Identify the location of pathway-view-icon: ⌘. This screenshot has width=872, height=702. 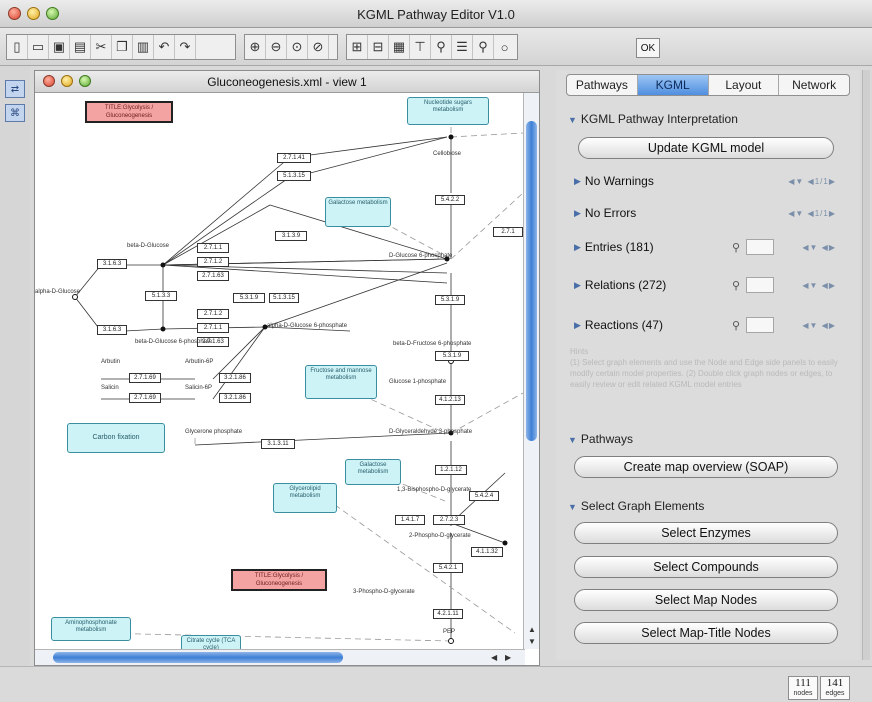
(15, 113).